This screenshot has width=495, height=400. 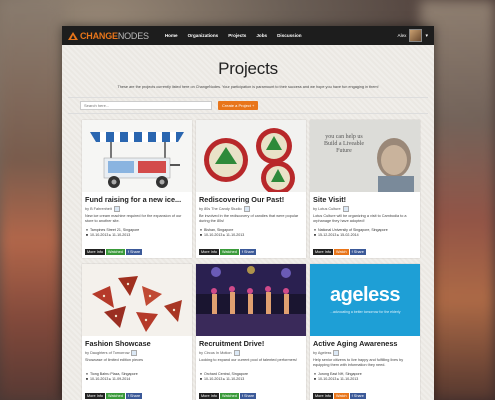 I want to click on owner-name: by Ageless, so click(x=322, y=353).